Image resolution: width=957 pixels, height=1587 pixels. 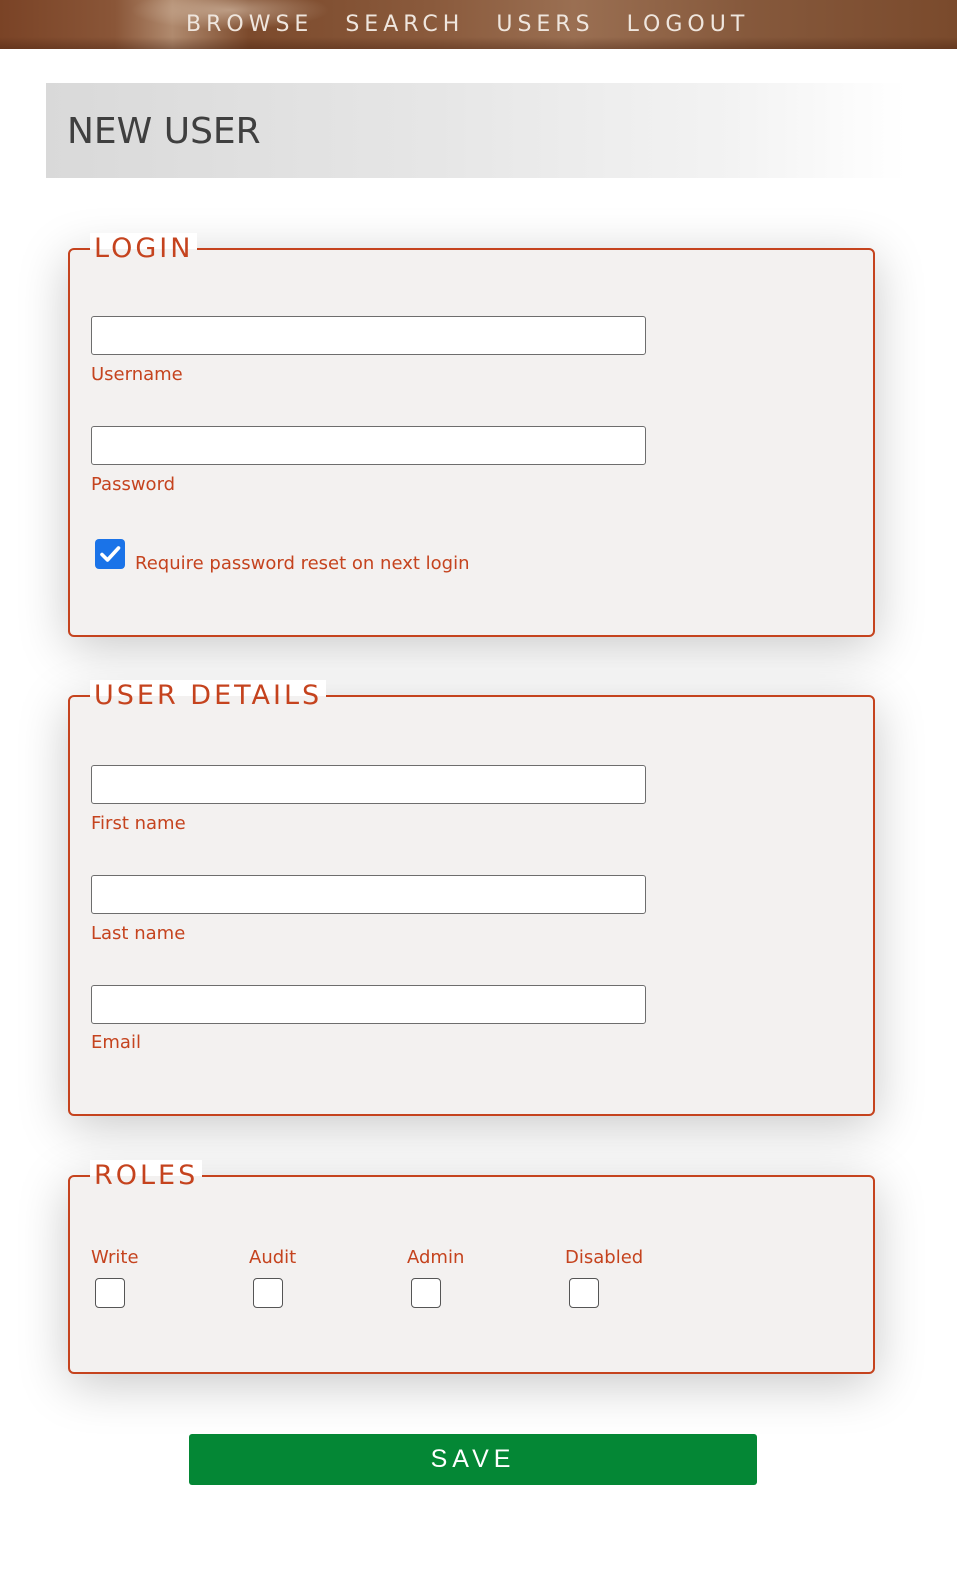 I want to click on nav-menu: BROWSE SEARCH USERS LOGOUT, so click(x=483, y=25).